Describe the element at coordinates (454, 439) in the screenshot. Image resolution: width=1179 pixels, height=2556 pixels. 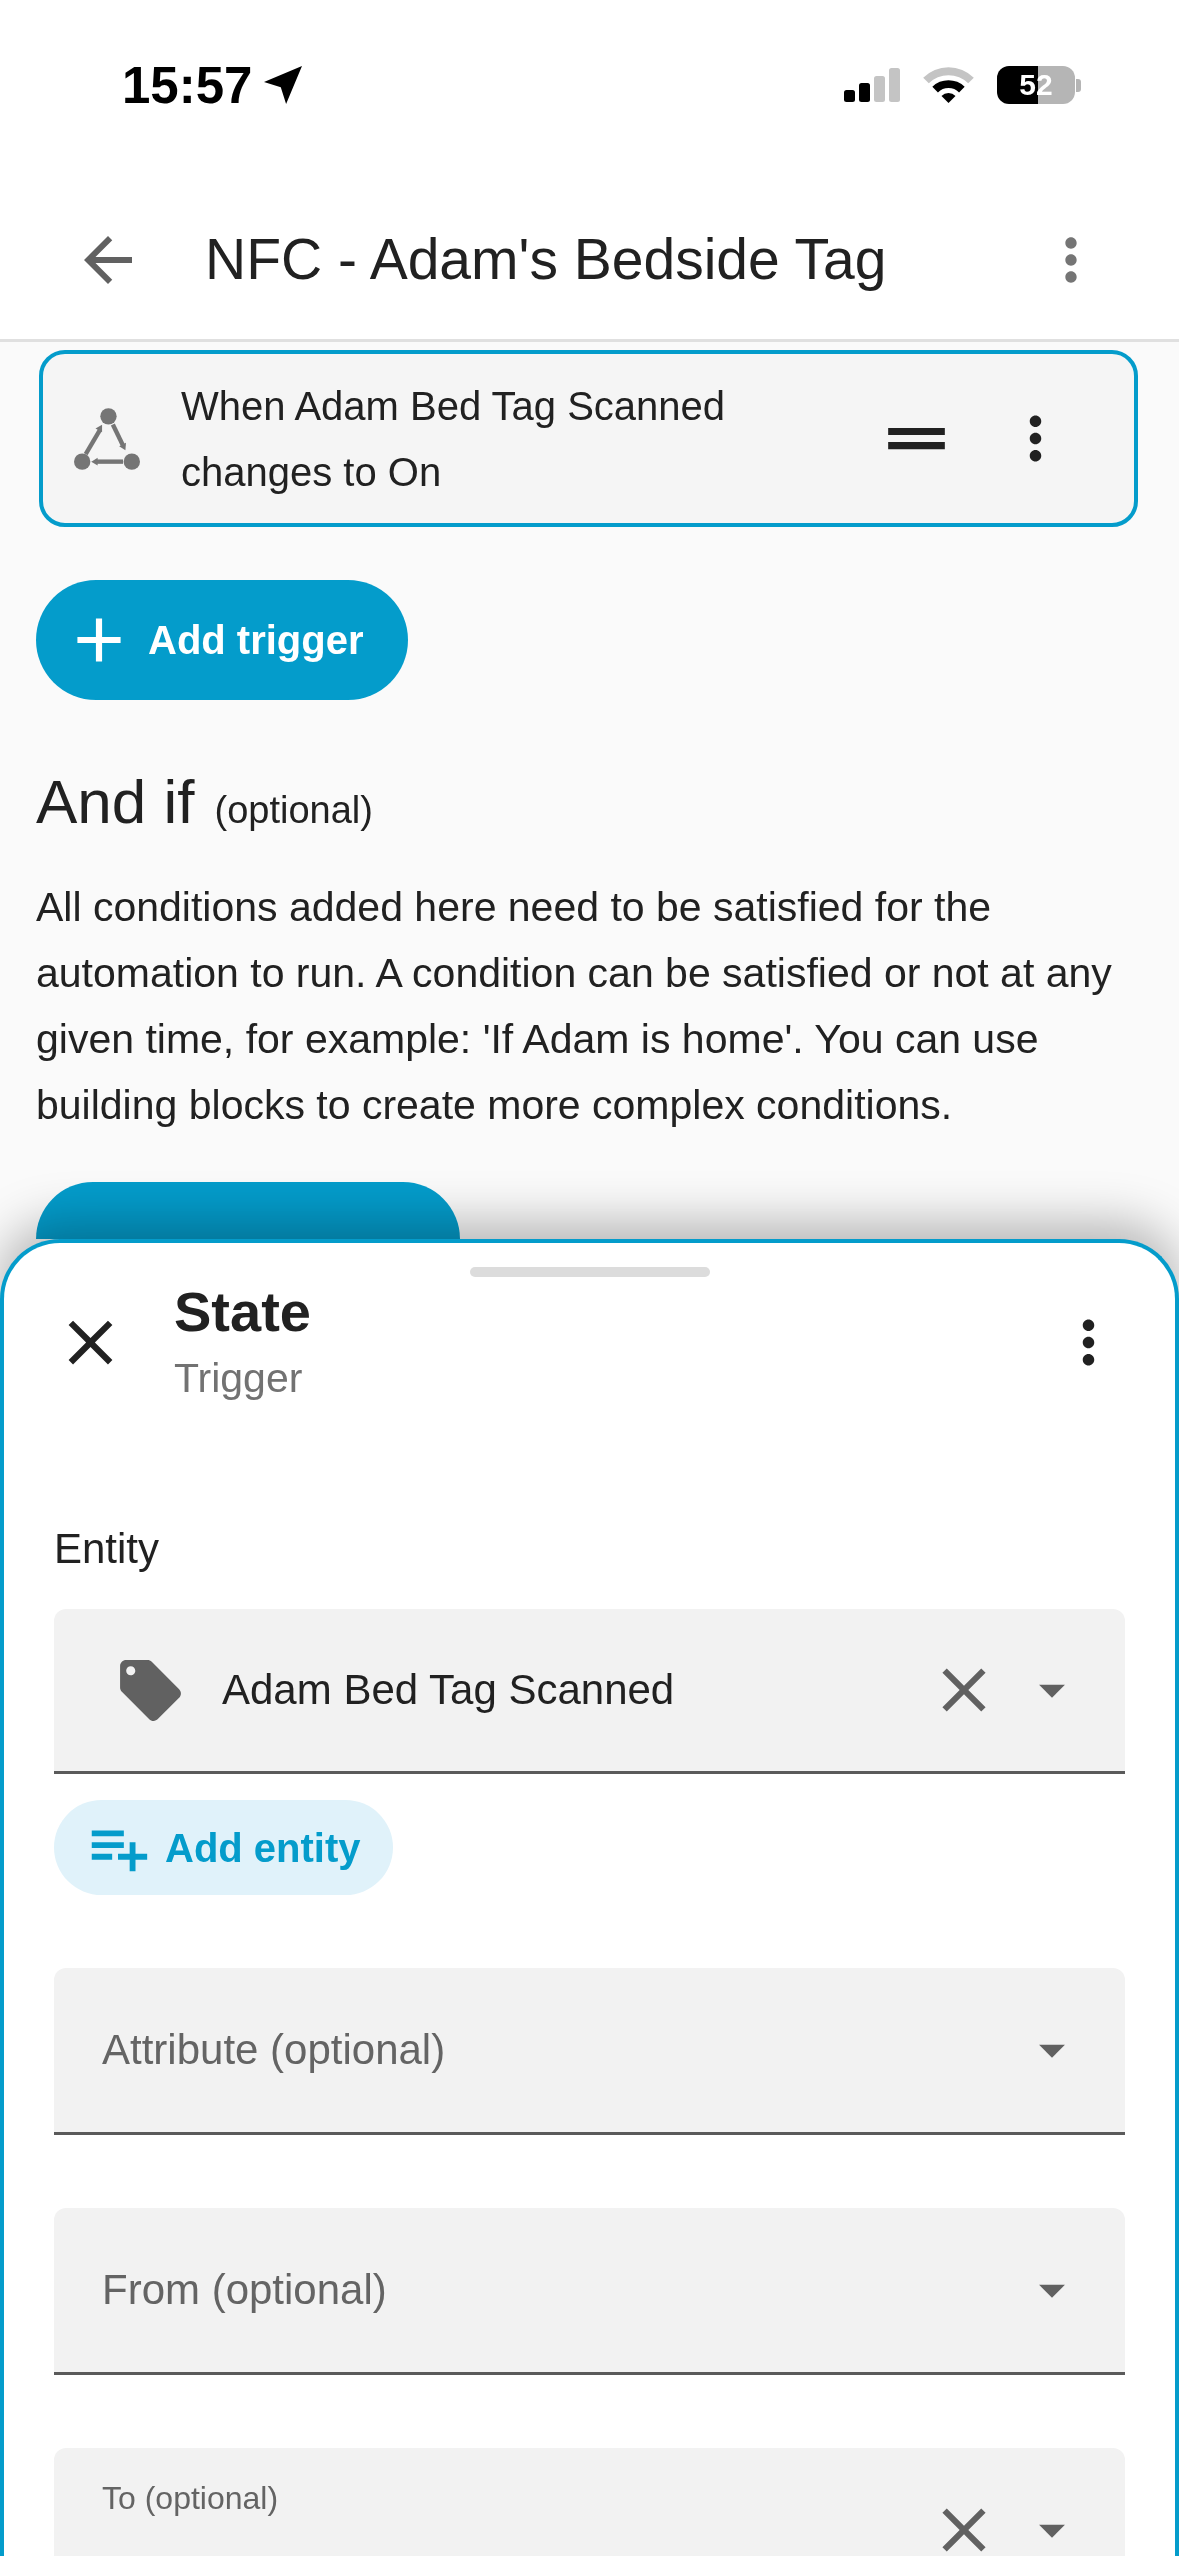
I see `trigger-description: When Adam Bed Tag Scanned changes to On` at that location.